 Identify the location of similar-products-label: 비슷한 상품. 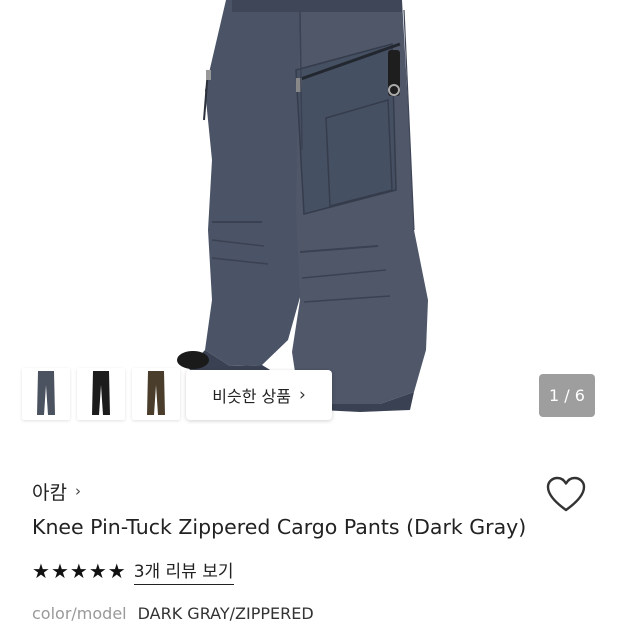
(251, 396).